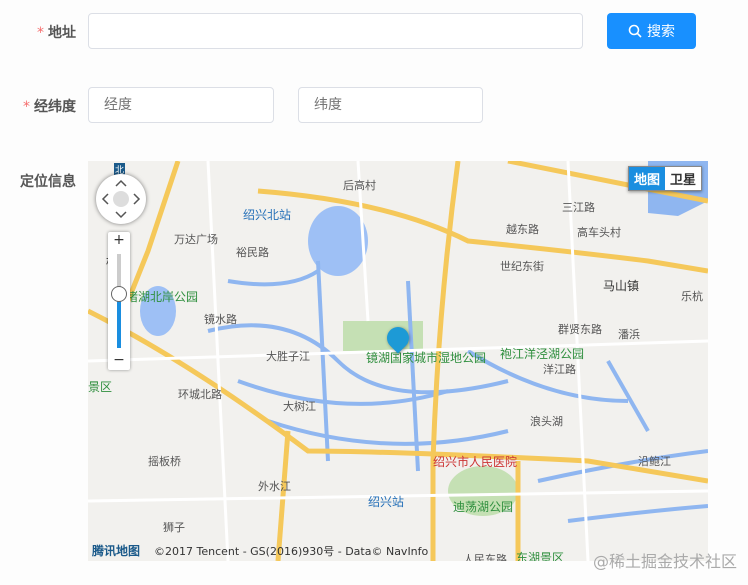 The height and width of the screenshot is (585, 748). Describe the element at coordinates (220, 319) in the screenshot. I see `map-label: 镜水路` at that location.